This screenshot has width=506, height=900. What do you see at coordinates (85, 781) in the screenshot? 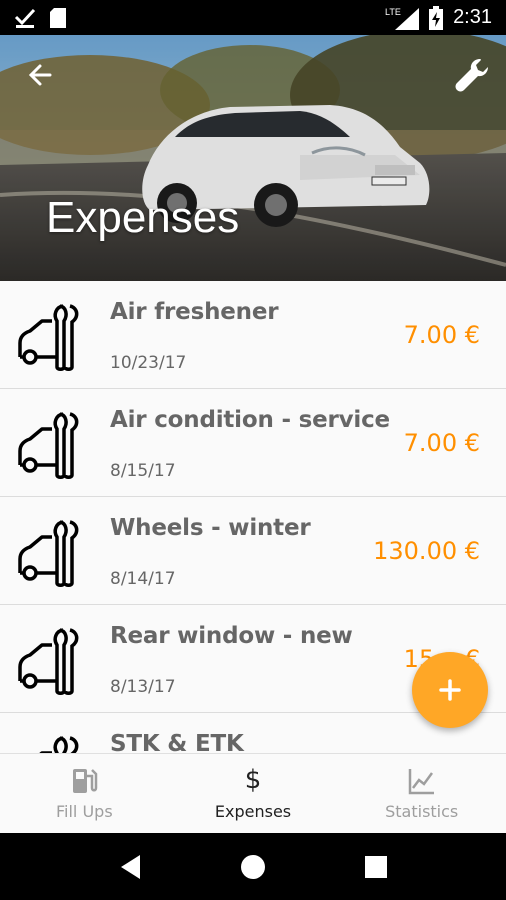
I see `fuel-pump-icon` at bounding box center [85, 781].